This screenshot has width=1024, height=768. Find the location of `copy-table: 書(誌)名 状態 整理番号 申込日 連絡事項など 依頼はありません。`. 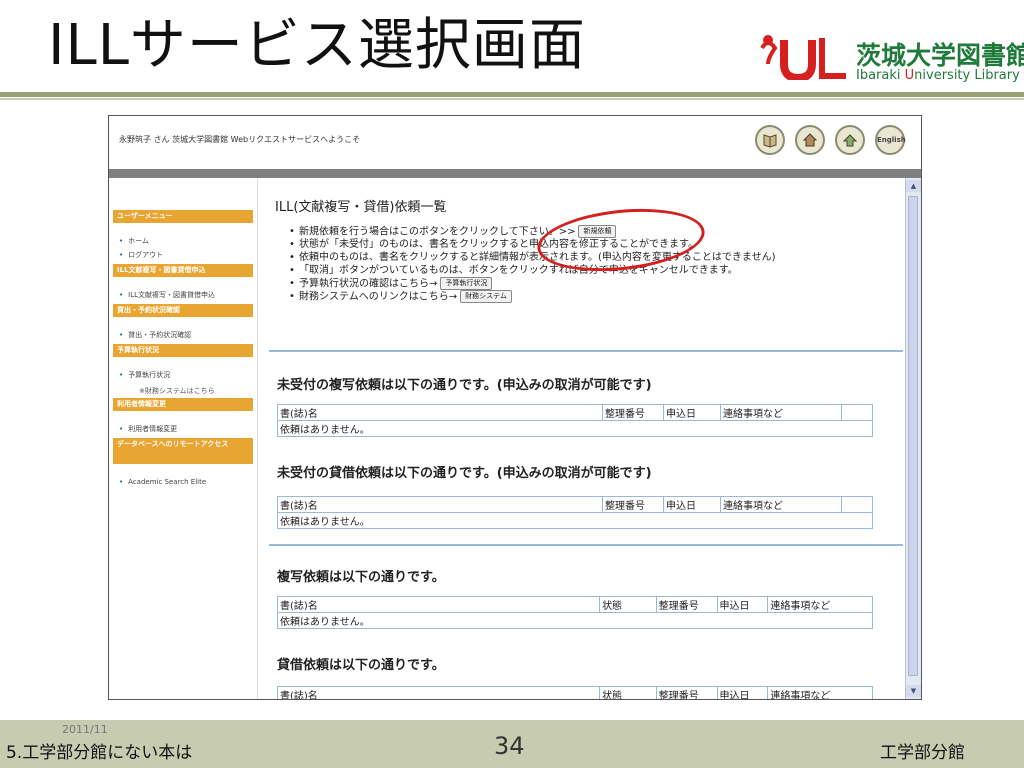

copy-table: 書(誌)名 状態 整理番号 申込日 連絡事項など 依頼はありません。 is located at coordinates (574, 612).